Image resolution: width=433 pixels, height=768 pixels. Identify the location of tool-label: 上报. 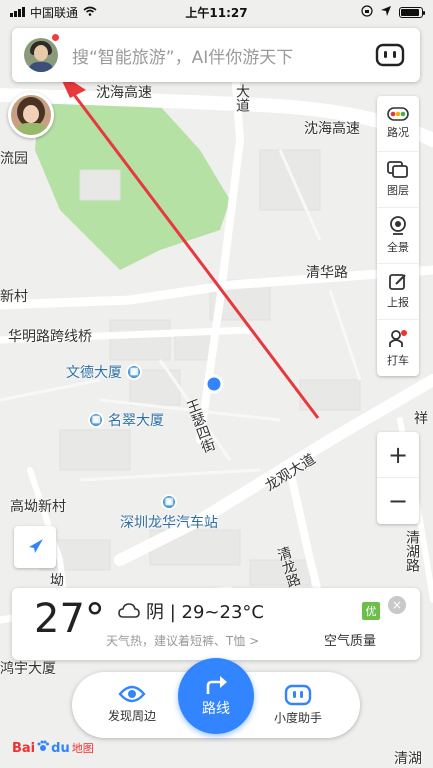
(398, 302).